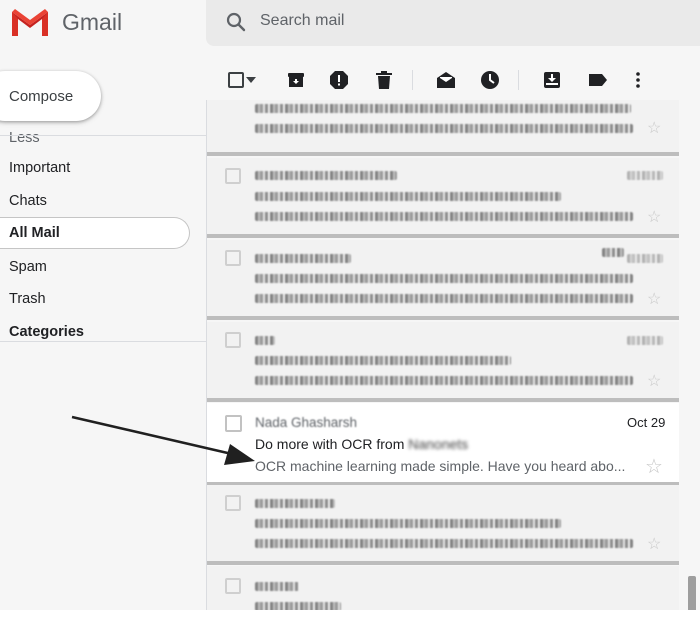 The height and width of the screenshot is (620, 700). I want to click on top-header: Gmail, so click(350, 24).